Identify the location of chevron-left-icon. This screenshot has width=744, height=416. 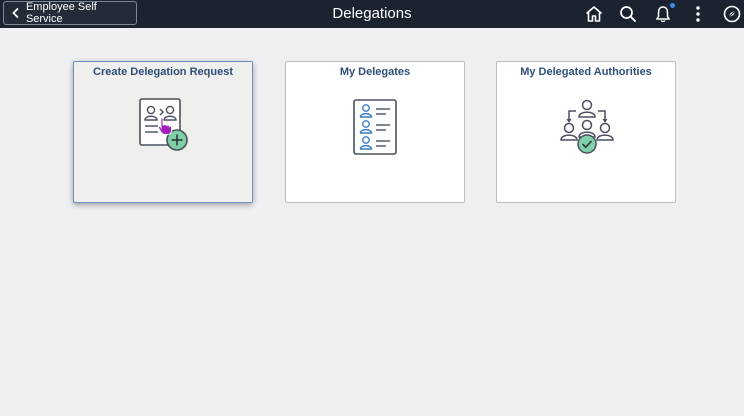
(15, 13).